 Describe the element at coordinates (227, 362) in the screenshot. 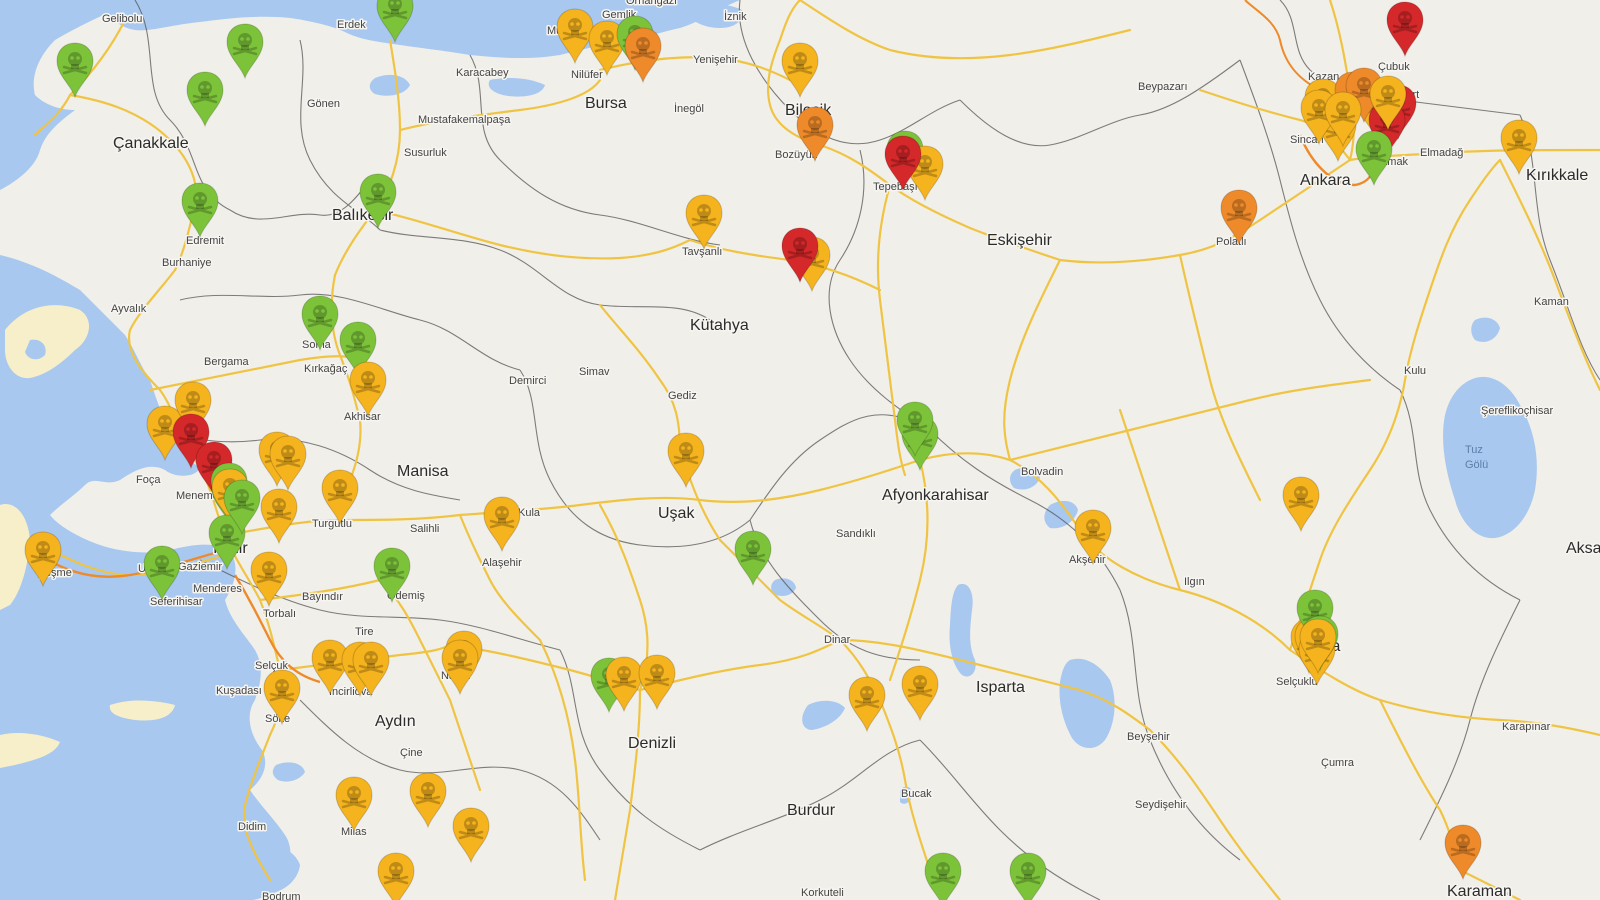

I see `place-label: Bergama` at that location.